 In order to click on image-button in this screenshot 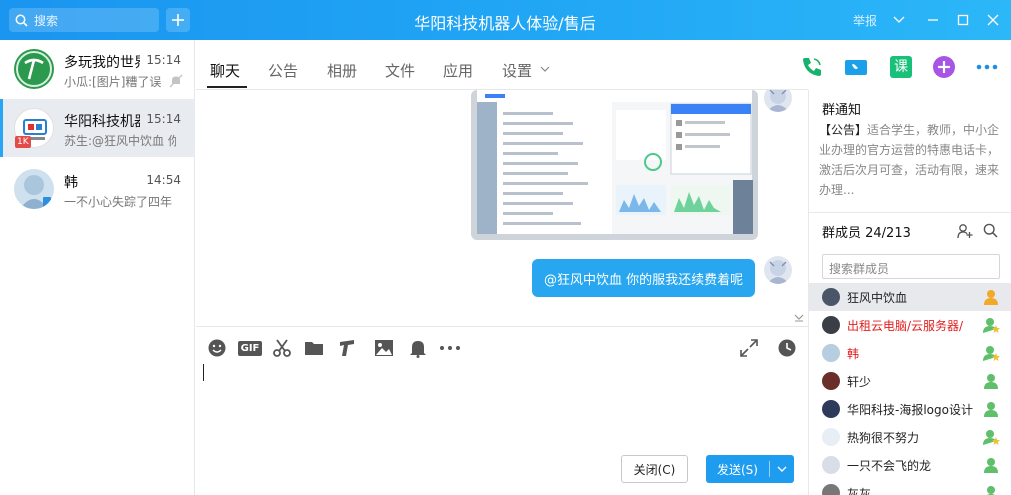, I will do `click(384, 348)`.